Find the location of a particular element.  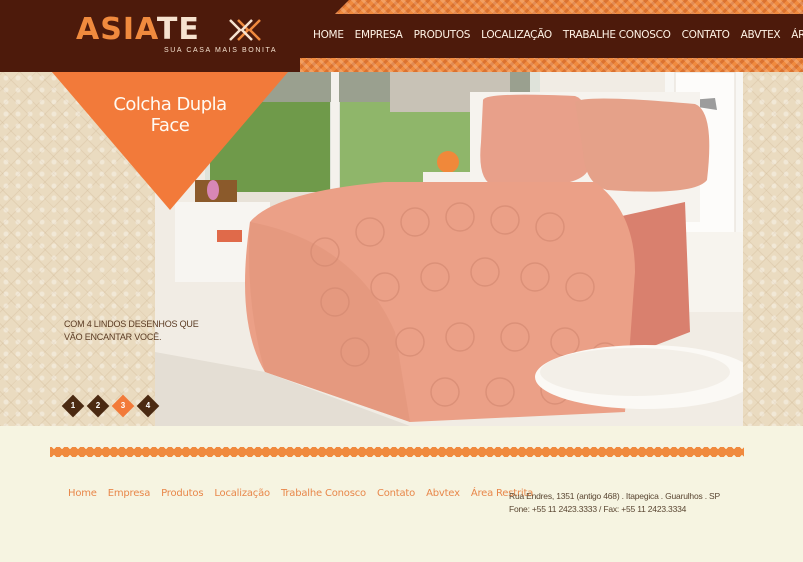

header-pattern-top is located at coordinates (569, 7).